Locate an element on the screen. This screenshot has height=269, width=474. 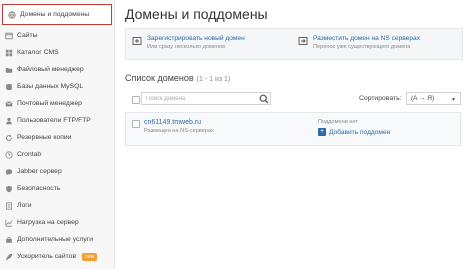
sidebar-item-mysql: Базы данных MySQL is located at coordinates (57, 86).